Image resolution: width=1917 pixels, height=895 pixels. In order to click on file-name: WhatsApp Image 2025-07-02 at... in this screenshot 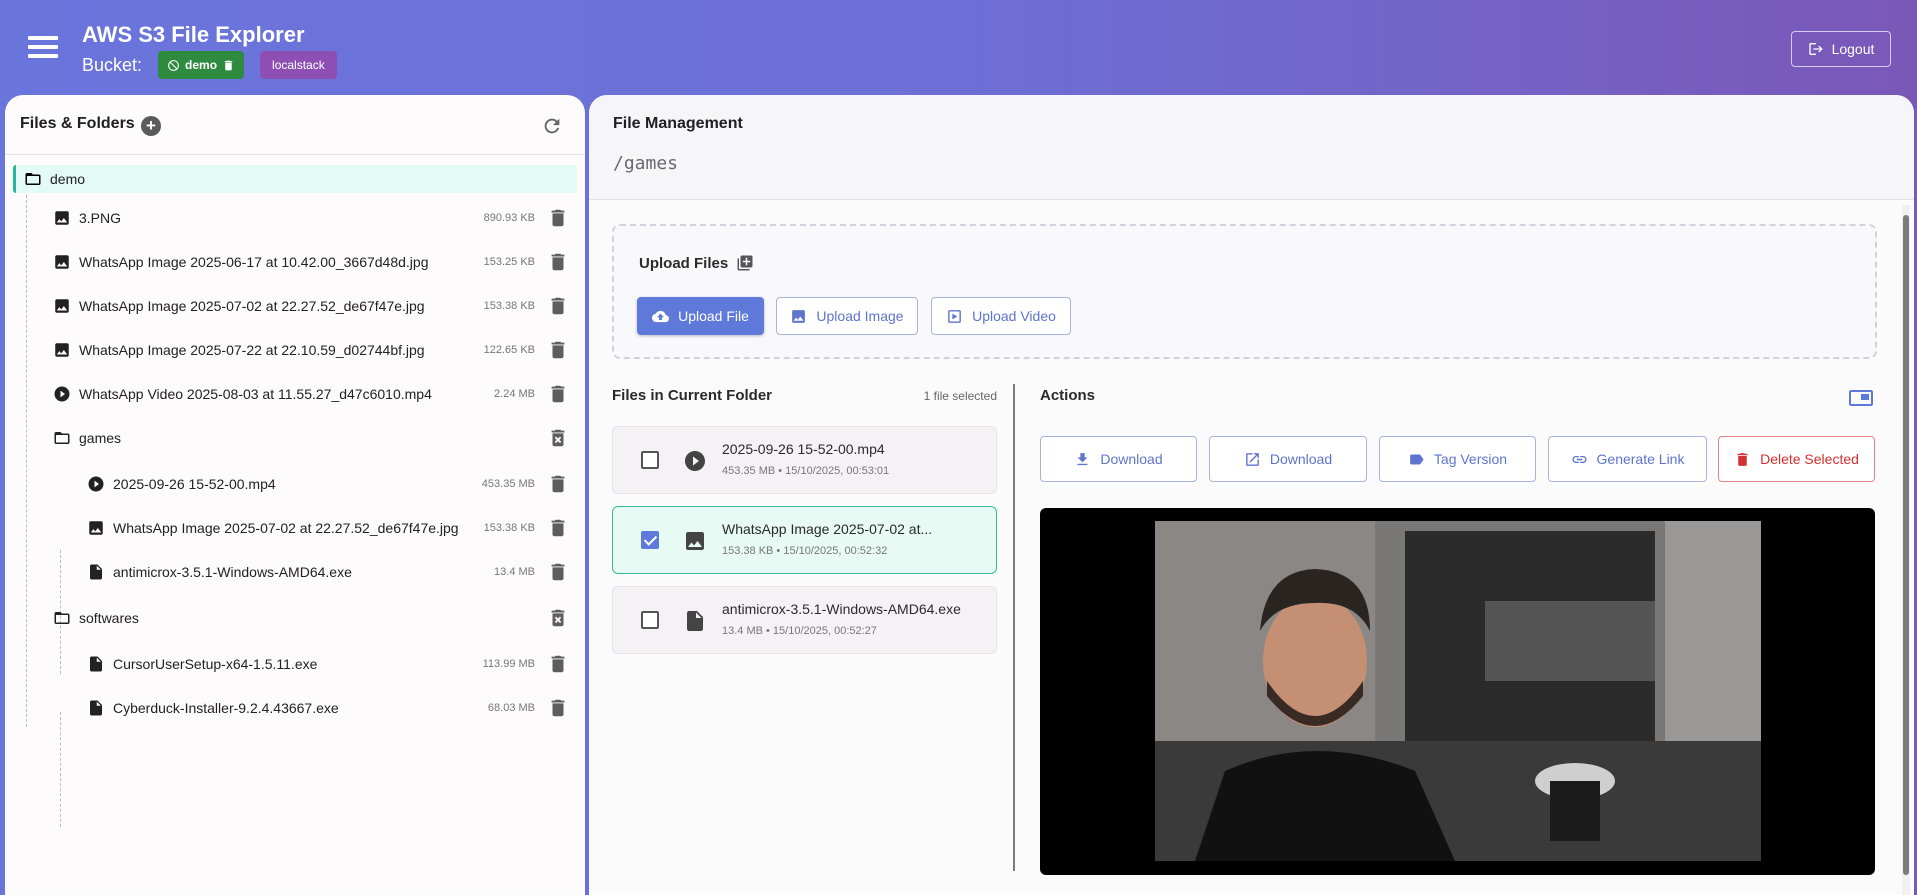, I will do `click(827, 529)`.